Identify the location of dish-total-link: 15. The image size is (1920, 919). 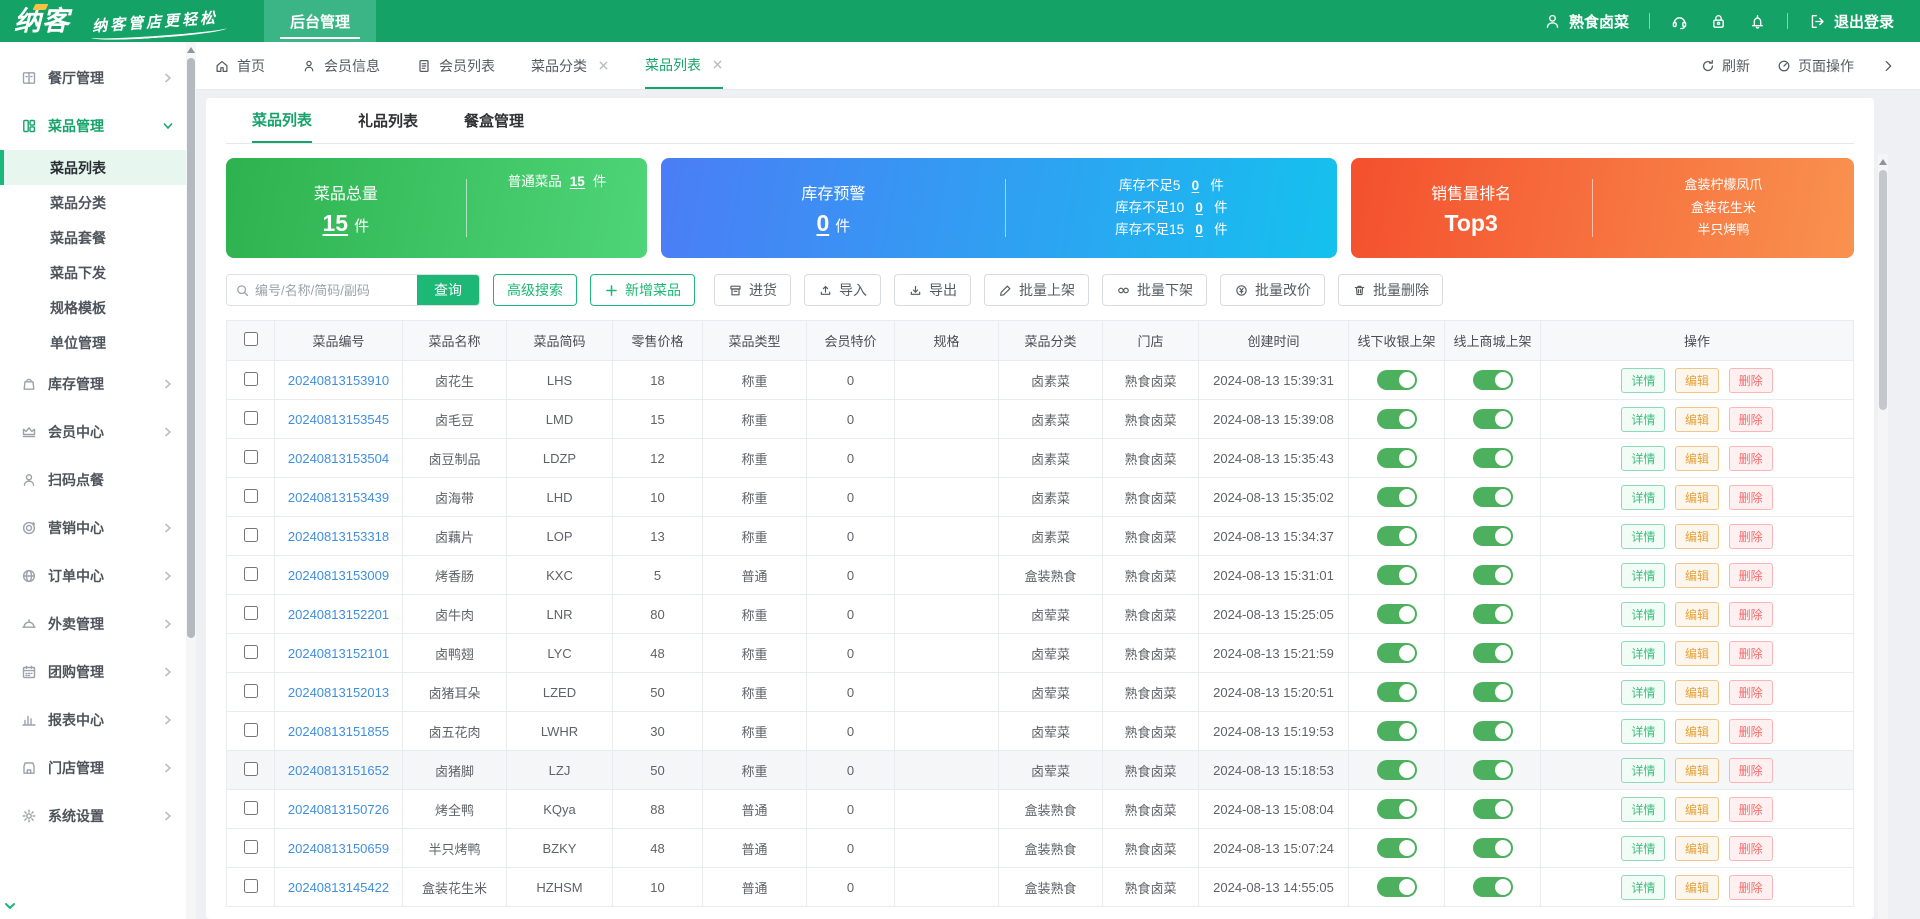
(336, 223).